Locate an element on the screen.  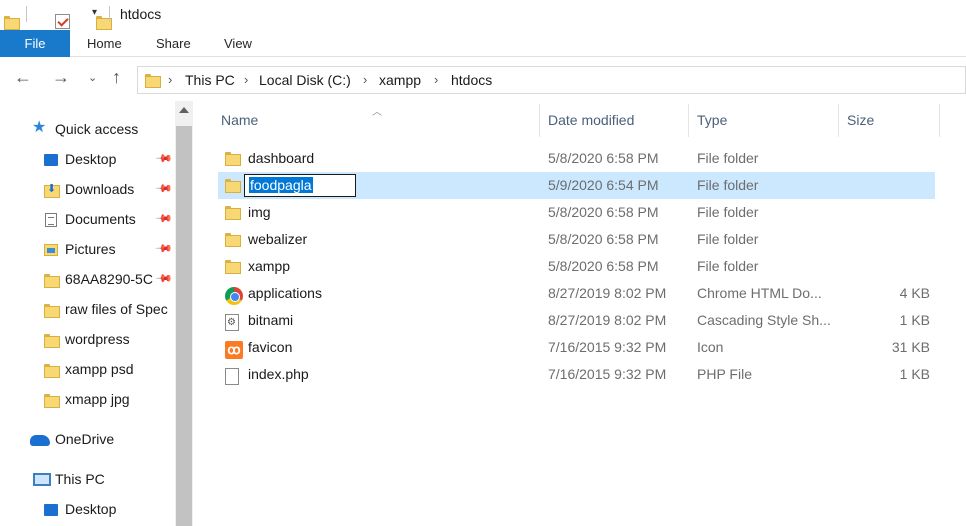
new-folder-icon is located at coordinates (104, 23).